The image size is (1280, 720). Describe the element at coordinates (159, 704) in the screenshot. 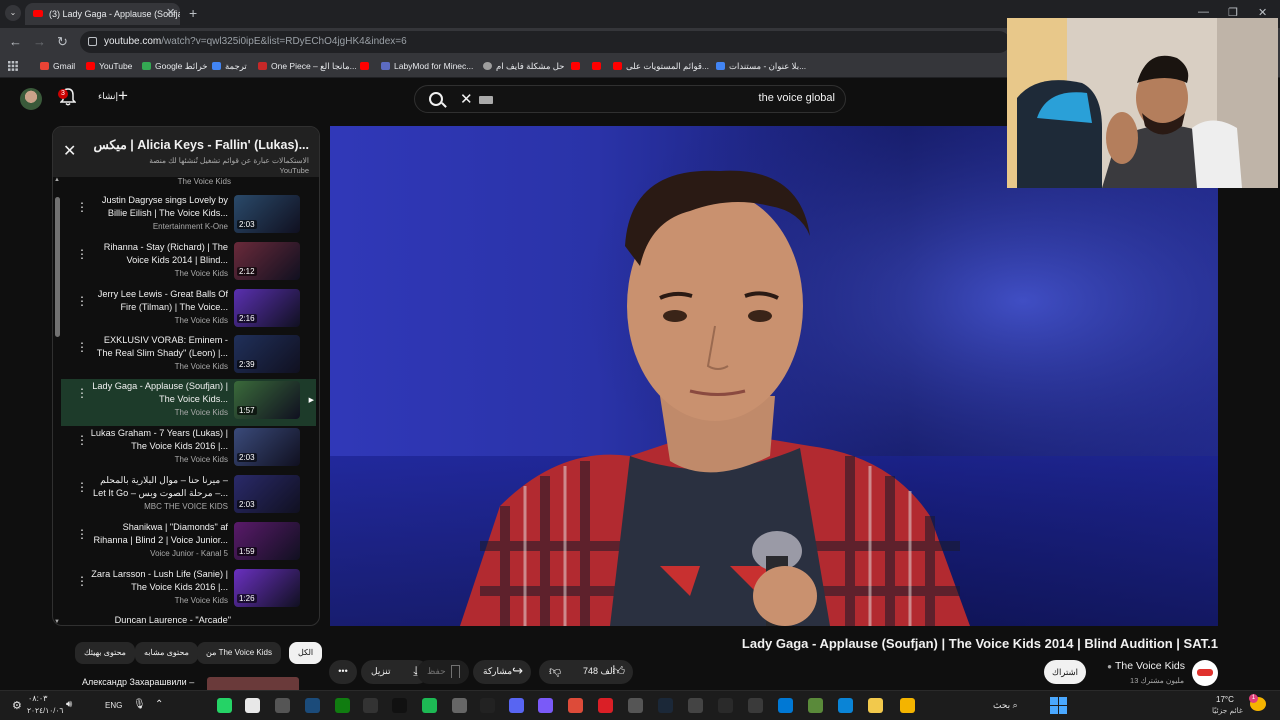

I see `tray-overflow-icon: ⌃` at that location.